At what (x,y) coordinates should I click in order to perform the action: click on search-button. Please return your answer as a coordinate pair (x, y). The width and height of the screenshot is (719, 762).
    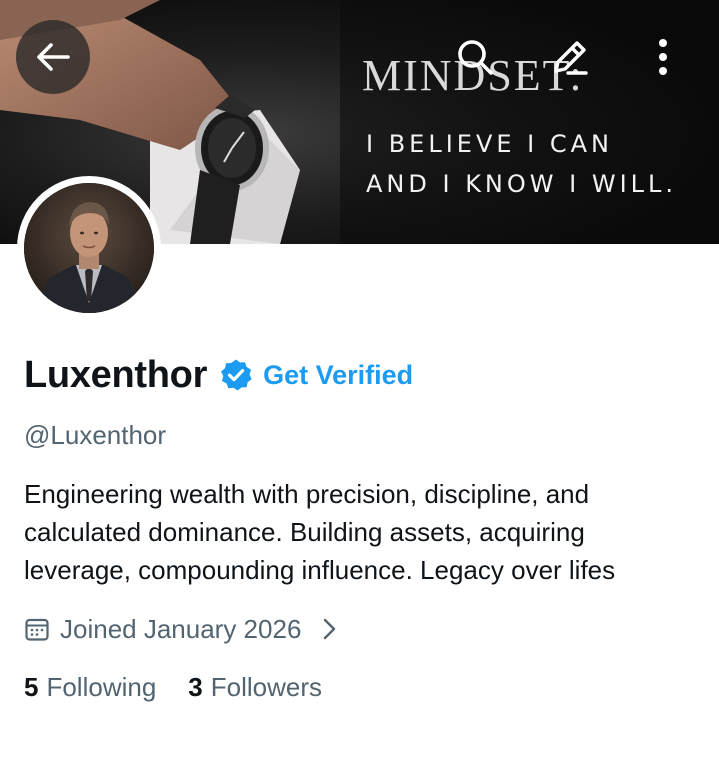
    Looking at the image, I should click on (475, 57).